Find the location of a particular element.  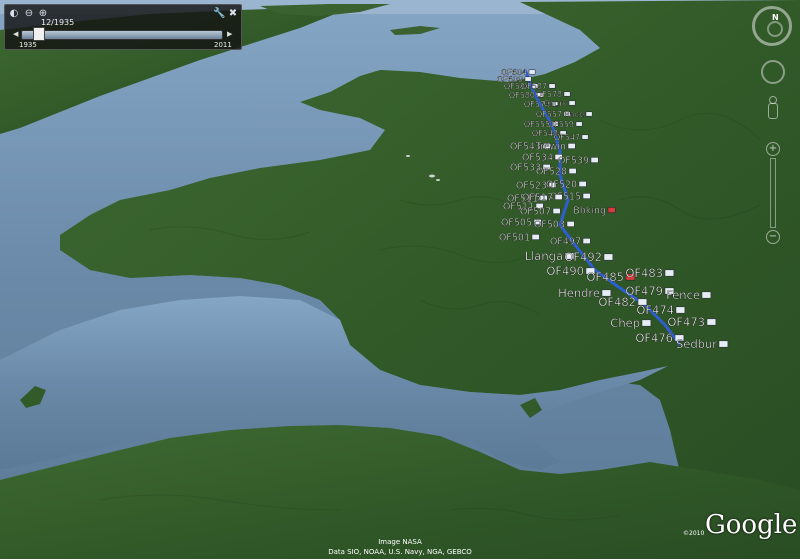

placemark-label: Hendre is located at coordinates (579, 293).